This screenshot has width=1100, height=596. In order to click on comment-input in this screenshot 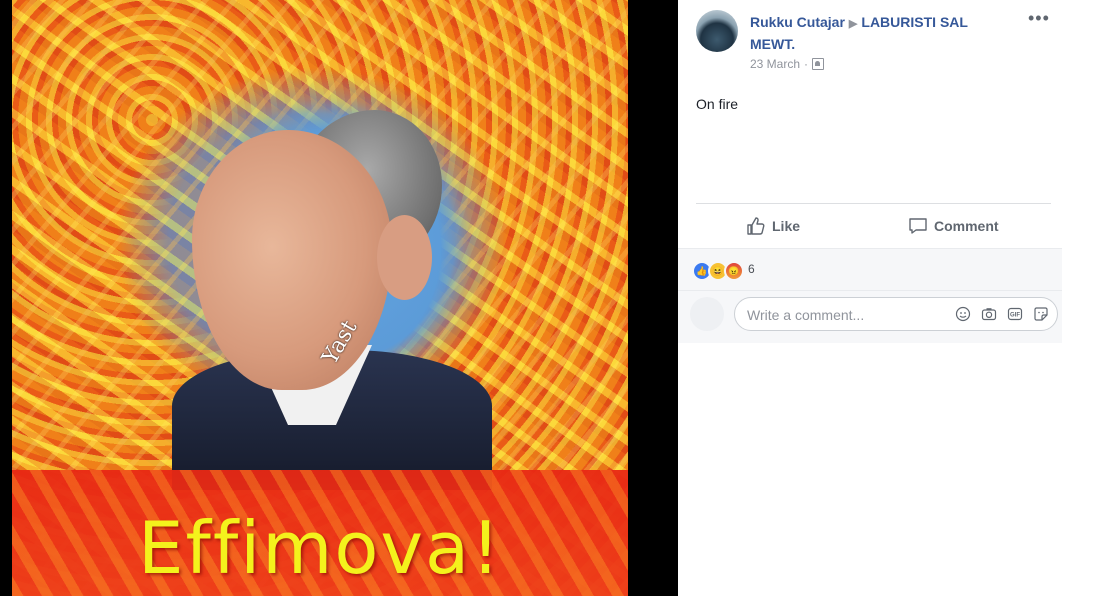, I will do `click(847, 315)`.